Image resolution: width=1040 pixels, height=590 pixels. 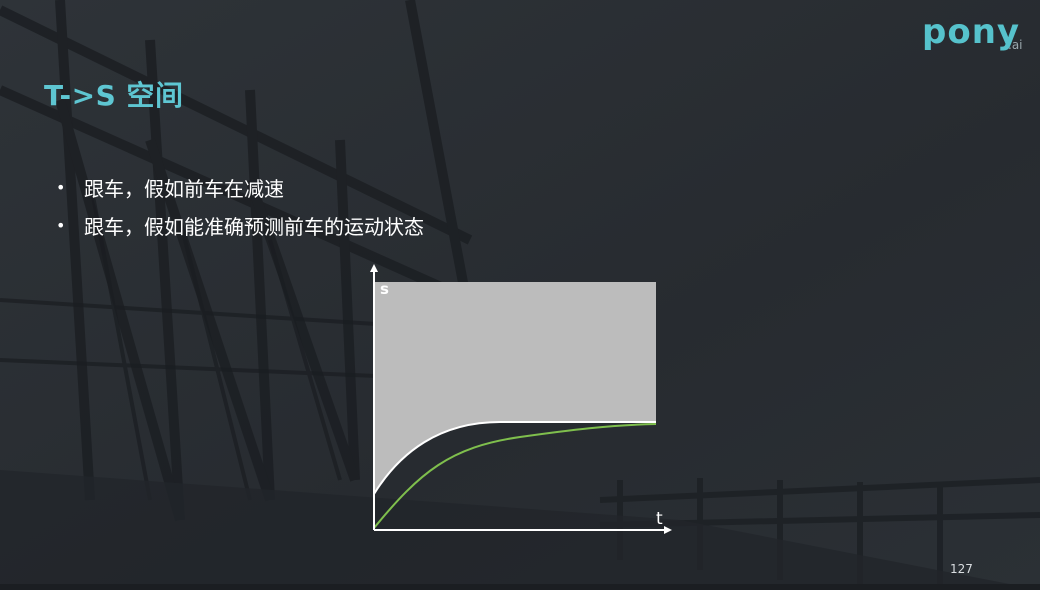 I want to click on bullet-list: • 跟车，假如前车在减速 • 跟车，假如能准确预测前车的运动状态, so click(x=240, y=206).